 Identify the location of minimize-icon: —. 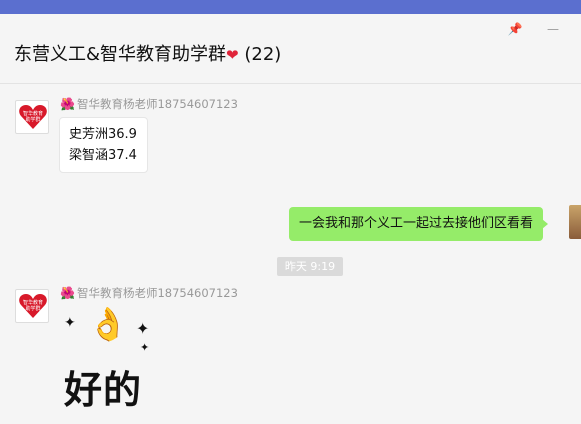
(553, 29).